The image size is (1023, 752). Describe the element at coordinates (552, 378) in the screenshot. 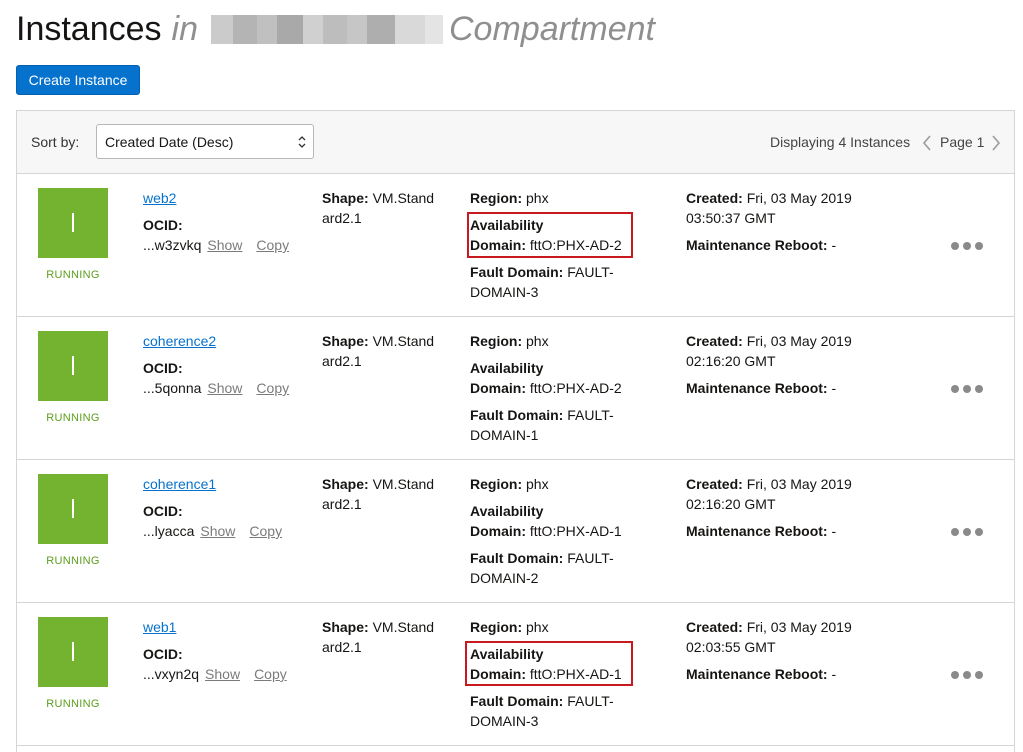

I see `availability-domain-field: Availability Domain: fttO:PHX-AD-2` at that location.